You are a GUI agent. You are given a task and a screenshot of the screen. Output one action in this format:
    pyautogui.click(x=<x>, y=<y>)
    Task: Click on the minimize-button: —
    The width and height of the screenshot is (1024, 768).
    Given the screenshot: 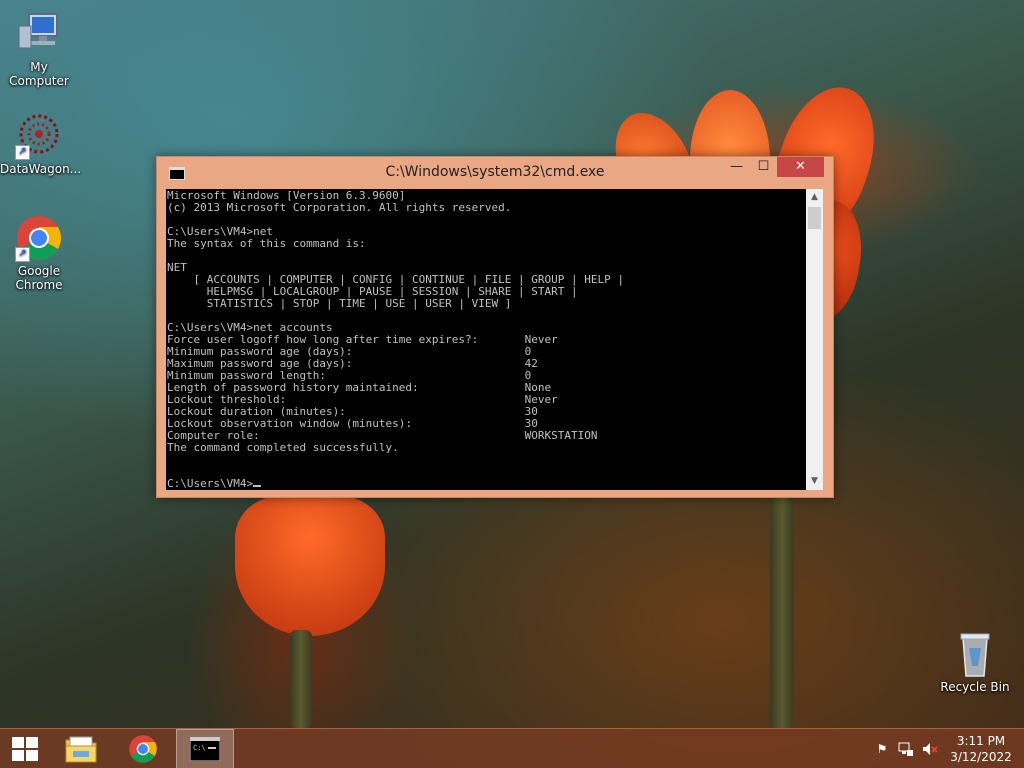 What is the action you would take?
    pyautogui.click(x=736, y=167)
    